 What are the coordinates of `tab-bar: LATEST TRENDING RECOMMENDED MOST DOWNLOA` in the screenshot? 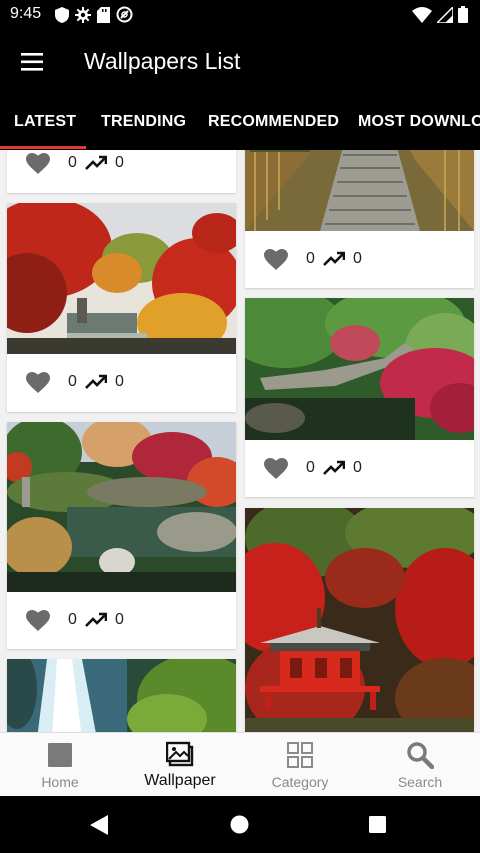 It's located at (240, 122).